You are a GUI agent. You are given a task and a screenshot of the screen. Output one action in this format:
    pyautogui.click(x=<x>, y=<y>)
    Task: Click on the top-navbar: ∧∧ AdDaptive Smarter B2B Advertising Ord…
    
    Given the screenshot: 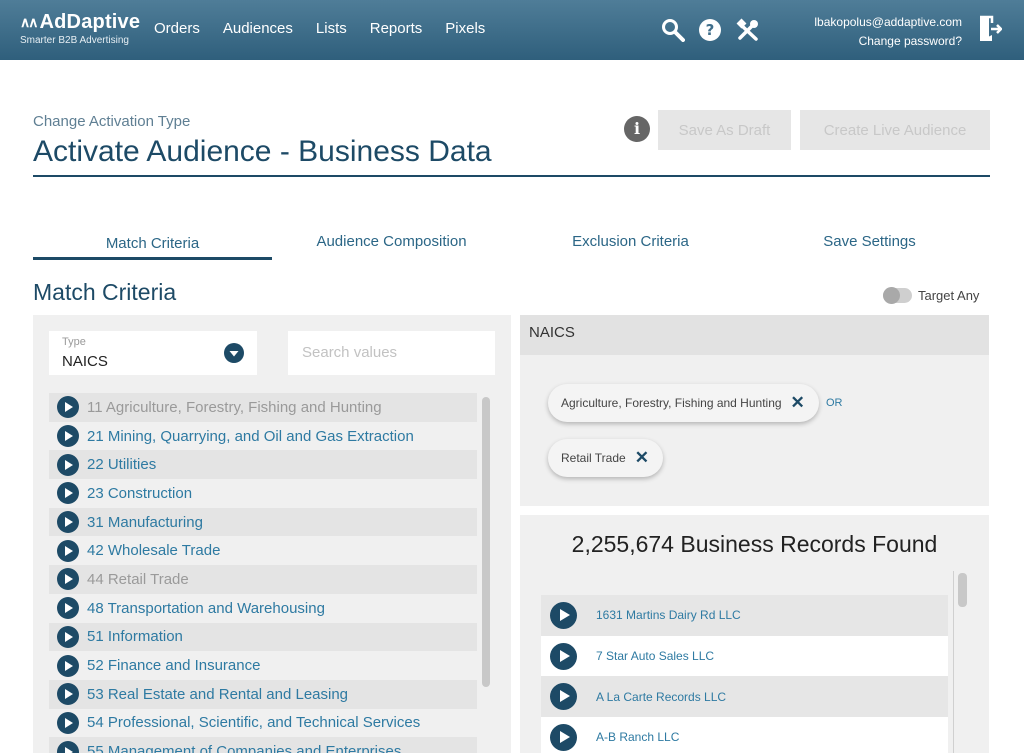 What is the action you would take?
    pyautogui.click(x=512, y=30)
    